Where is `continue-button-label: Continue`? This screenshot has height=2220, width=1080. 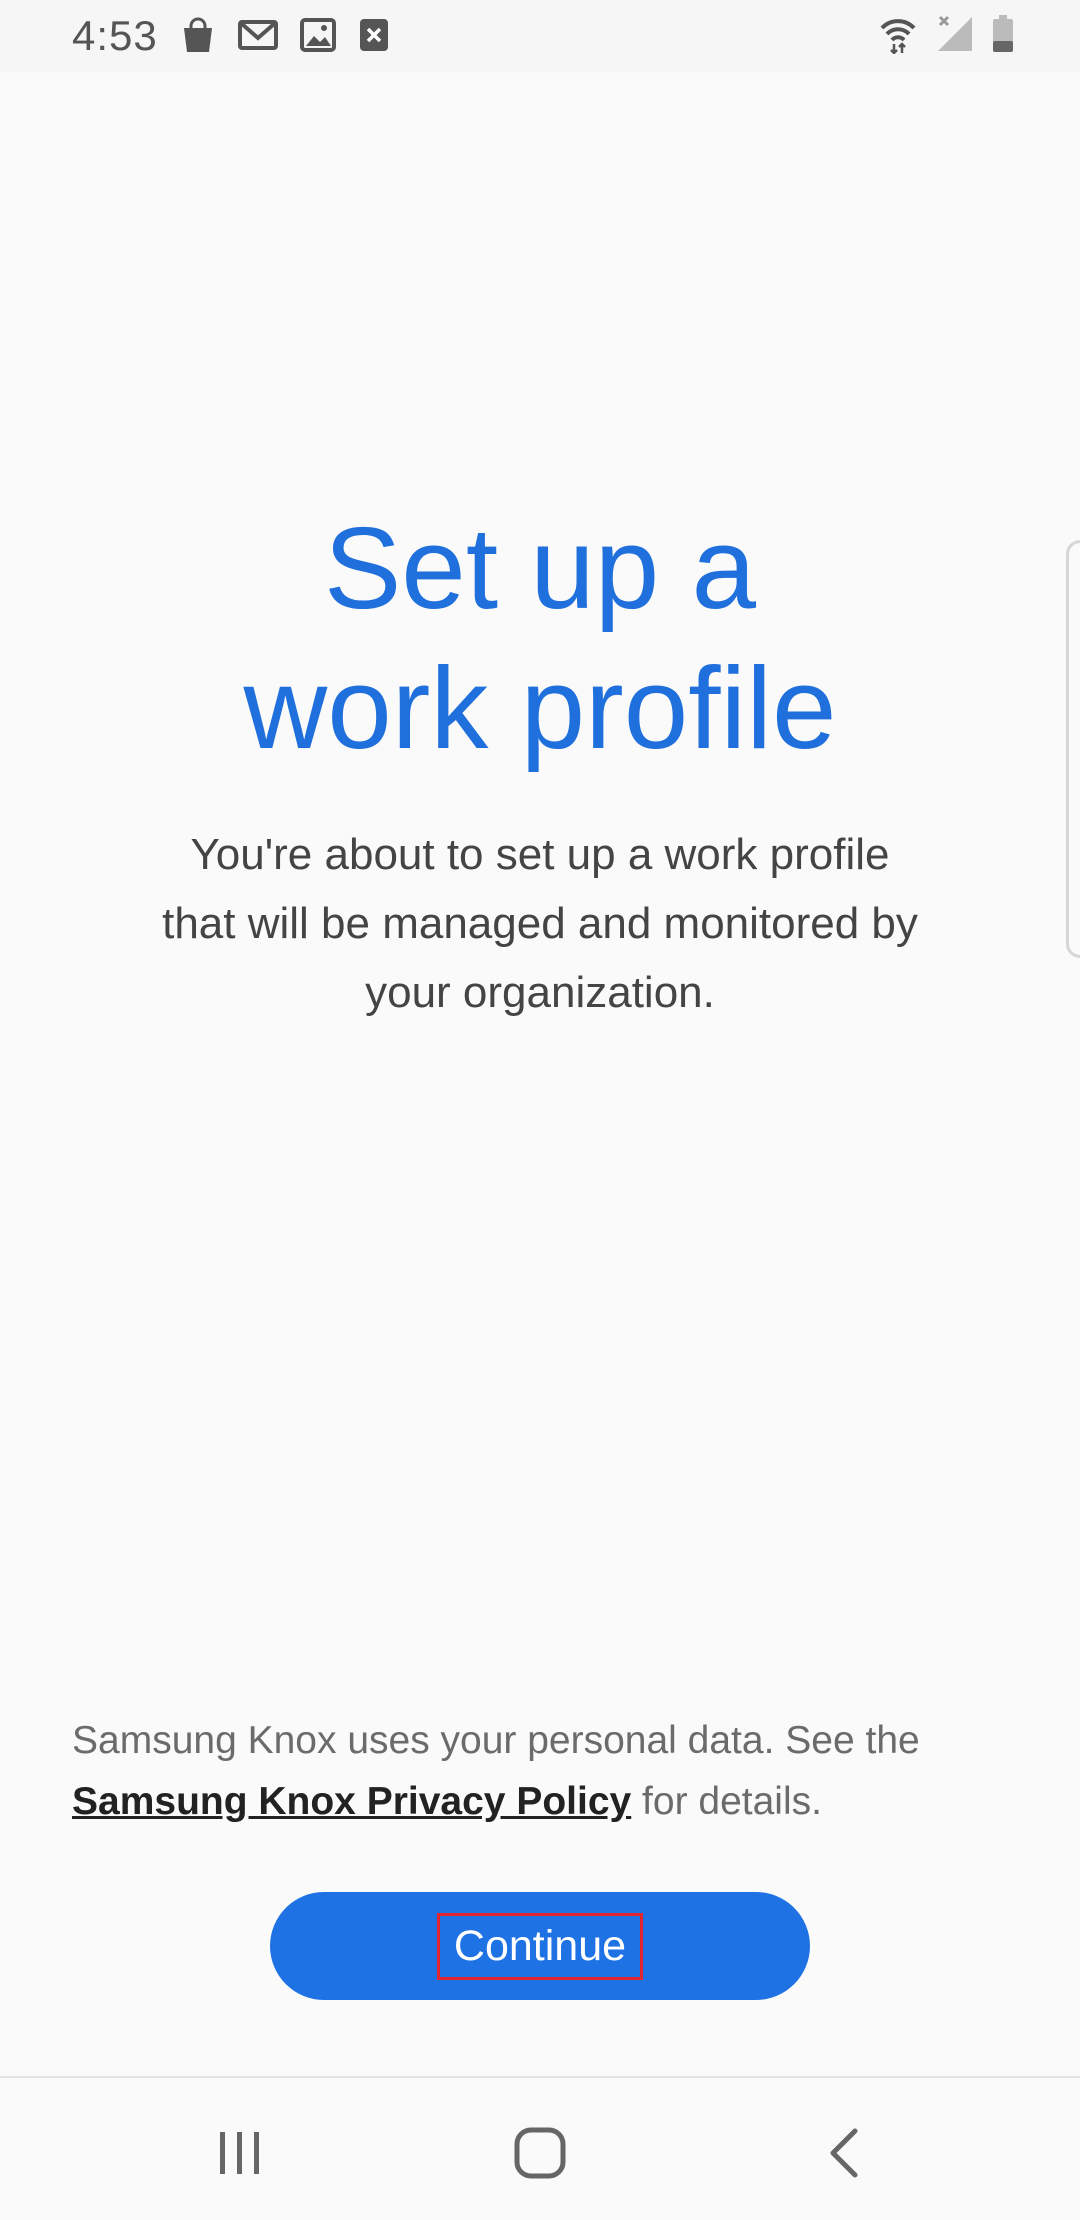
continue-button-label: Continue is located at coordinates (540, 1946).